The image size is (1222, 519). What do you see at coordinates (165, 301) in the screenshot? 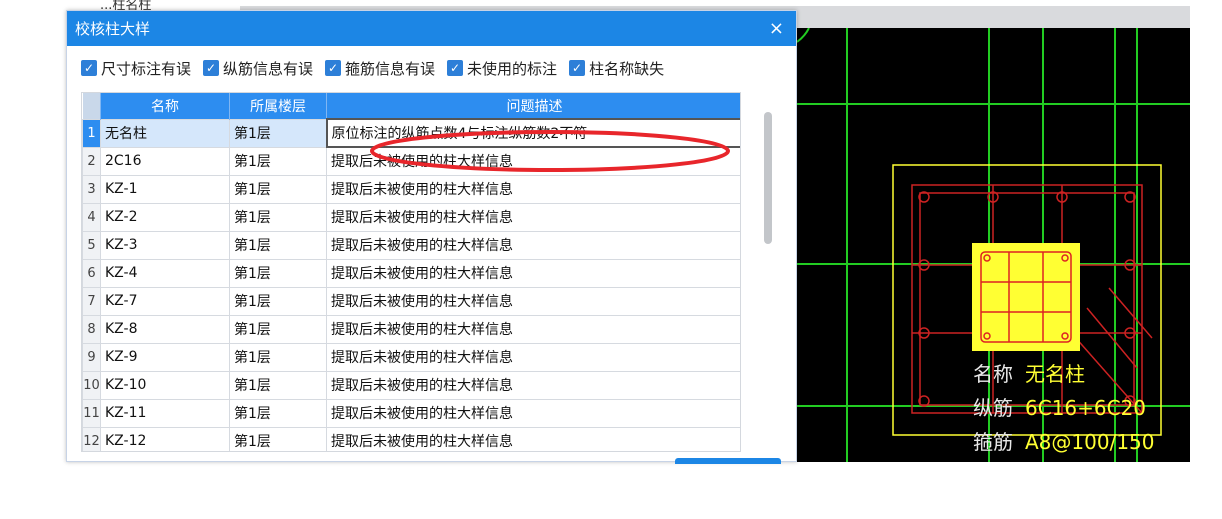
I see `row-name: KZ-7` at bounding box center [165, 301].